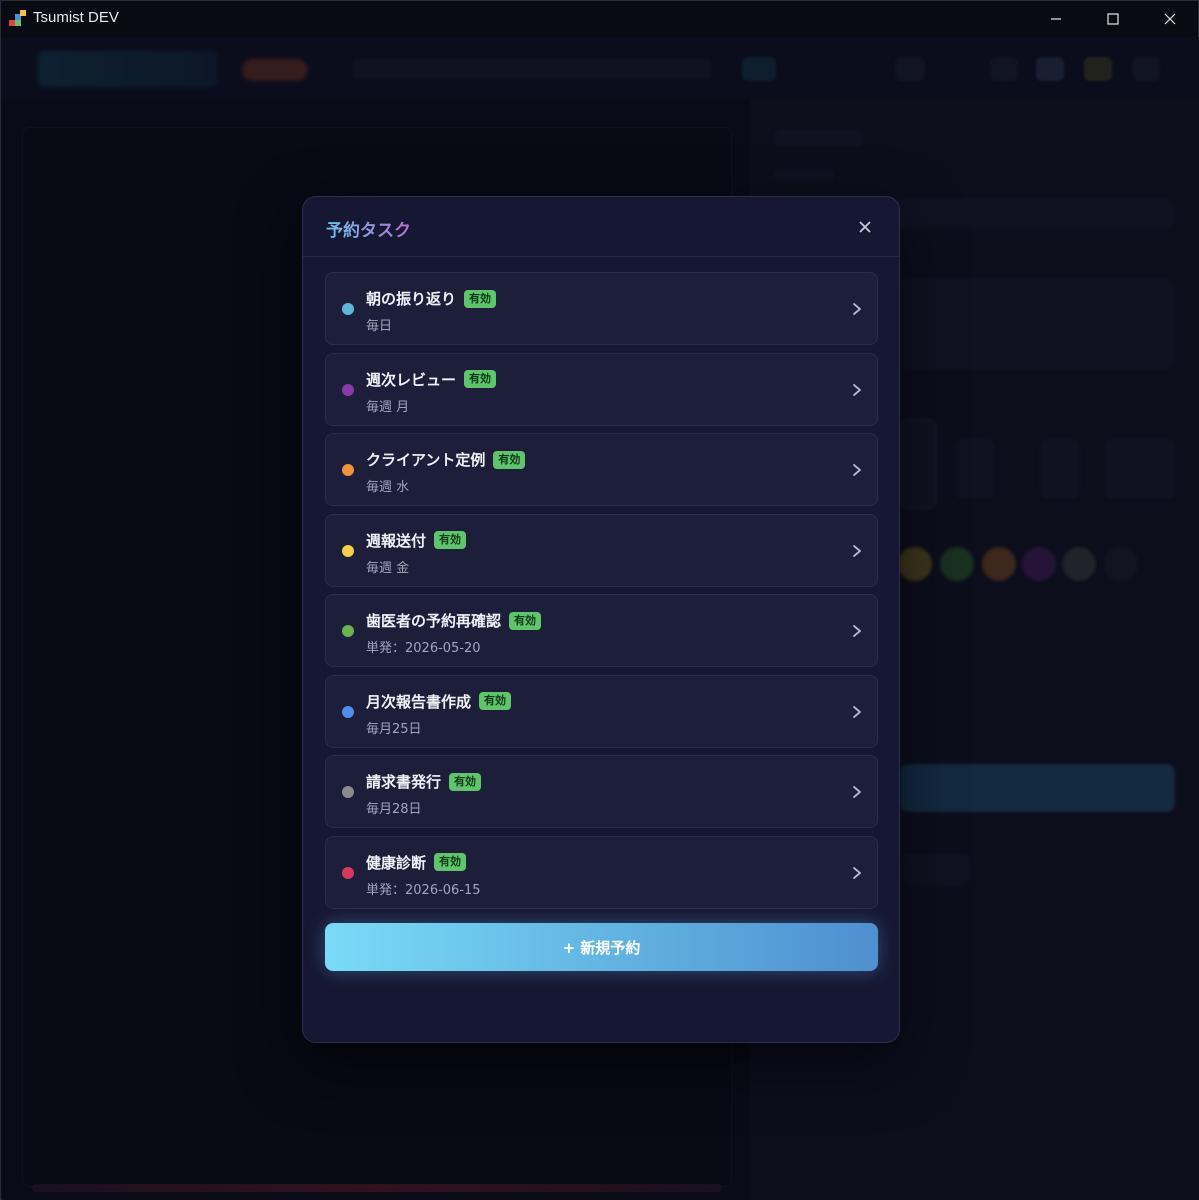 The image size is (1199, 1200). What do you see at coordinates (394, 809) in the screenshot?
I see `task-schedule: 毎月28日` at bounding box center [394, 809].